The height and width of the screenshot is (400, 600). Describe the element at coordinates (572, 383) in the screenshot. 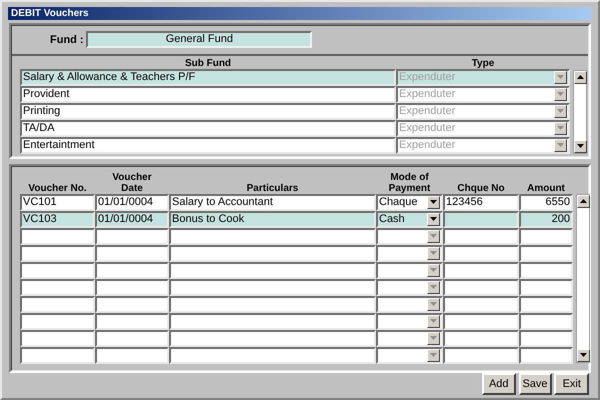

I see `action-button: Exit` at that location.